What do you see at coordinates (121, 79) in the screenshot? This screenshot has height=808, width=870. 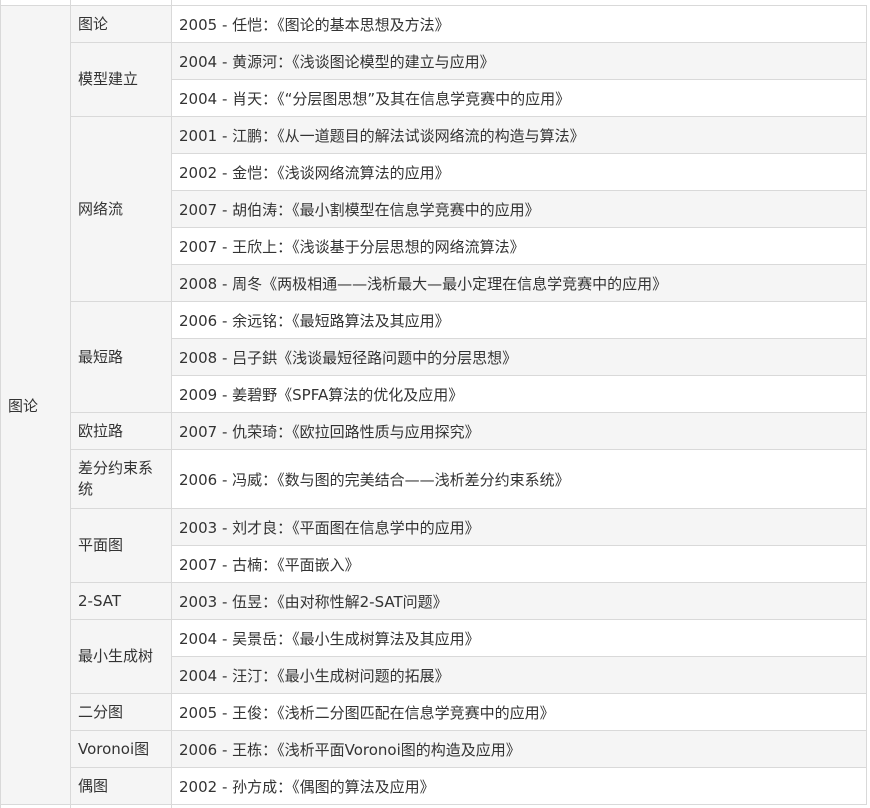 I see `subcategory-cell: 模型建立` at bounding box center [121, 79].